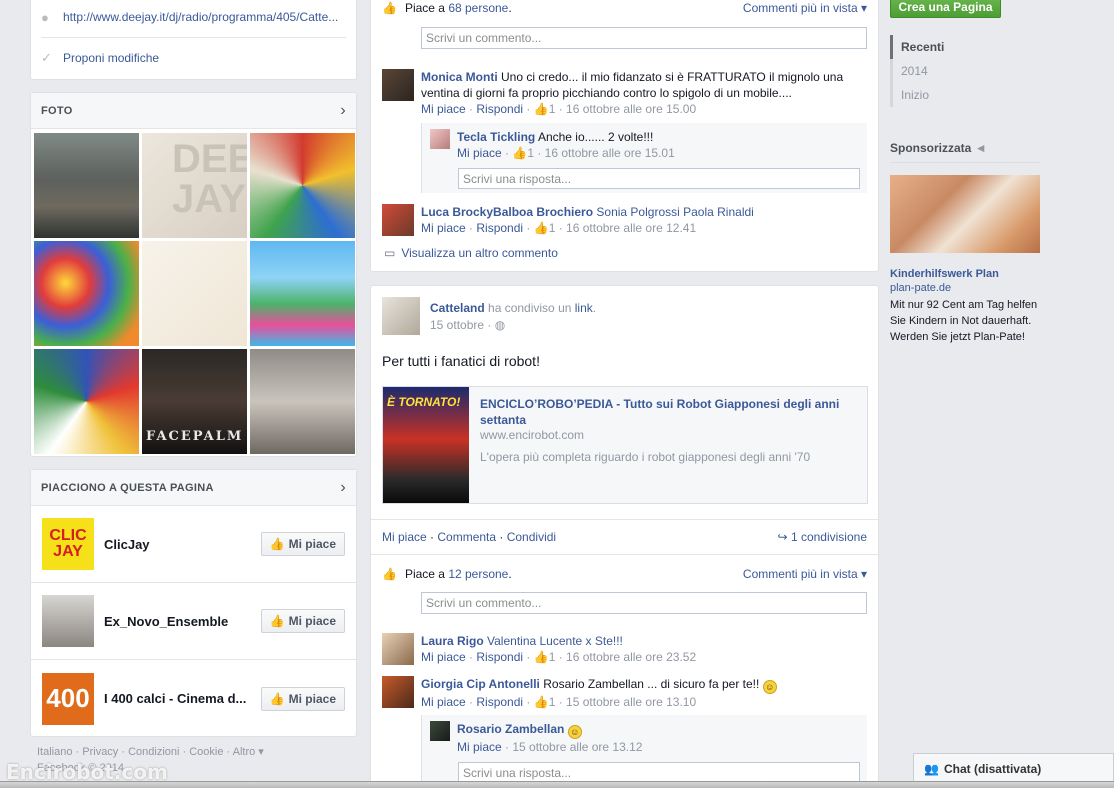 The width and height of the screenshot is (1114, 788). Describe the element at coordinates (404, 537) in the screenshot. I see `like-post-link: Mi piace` at that location.